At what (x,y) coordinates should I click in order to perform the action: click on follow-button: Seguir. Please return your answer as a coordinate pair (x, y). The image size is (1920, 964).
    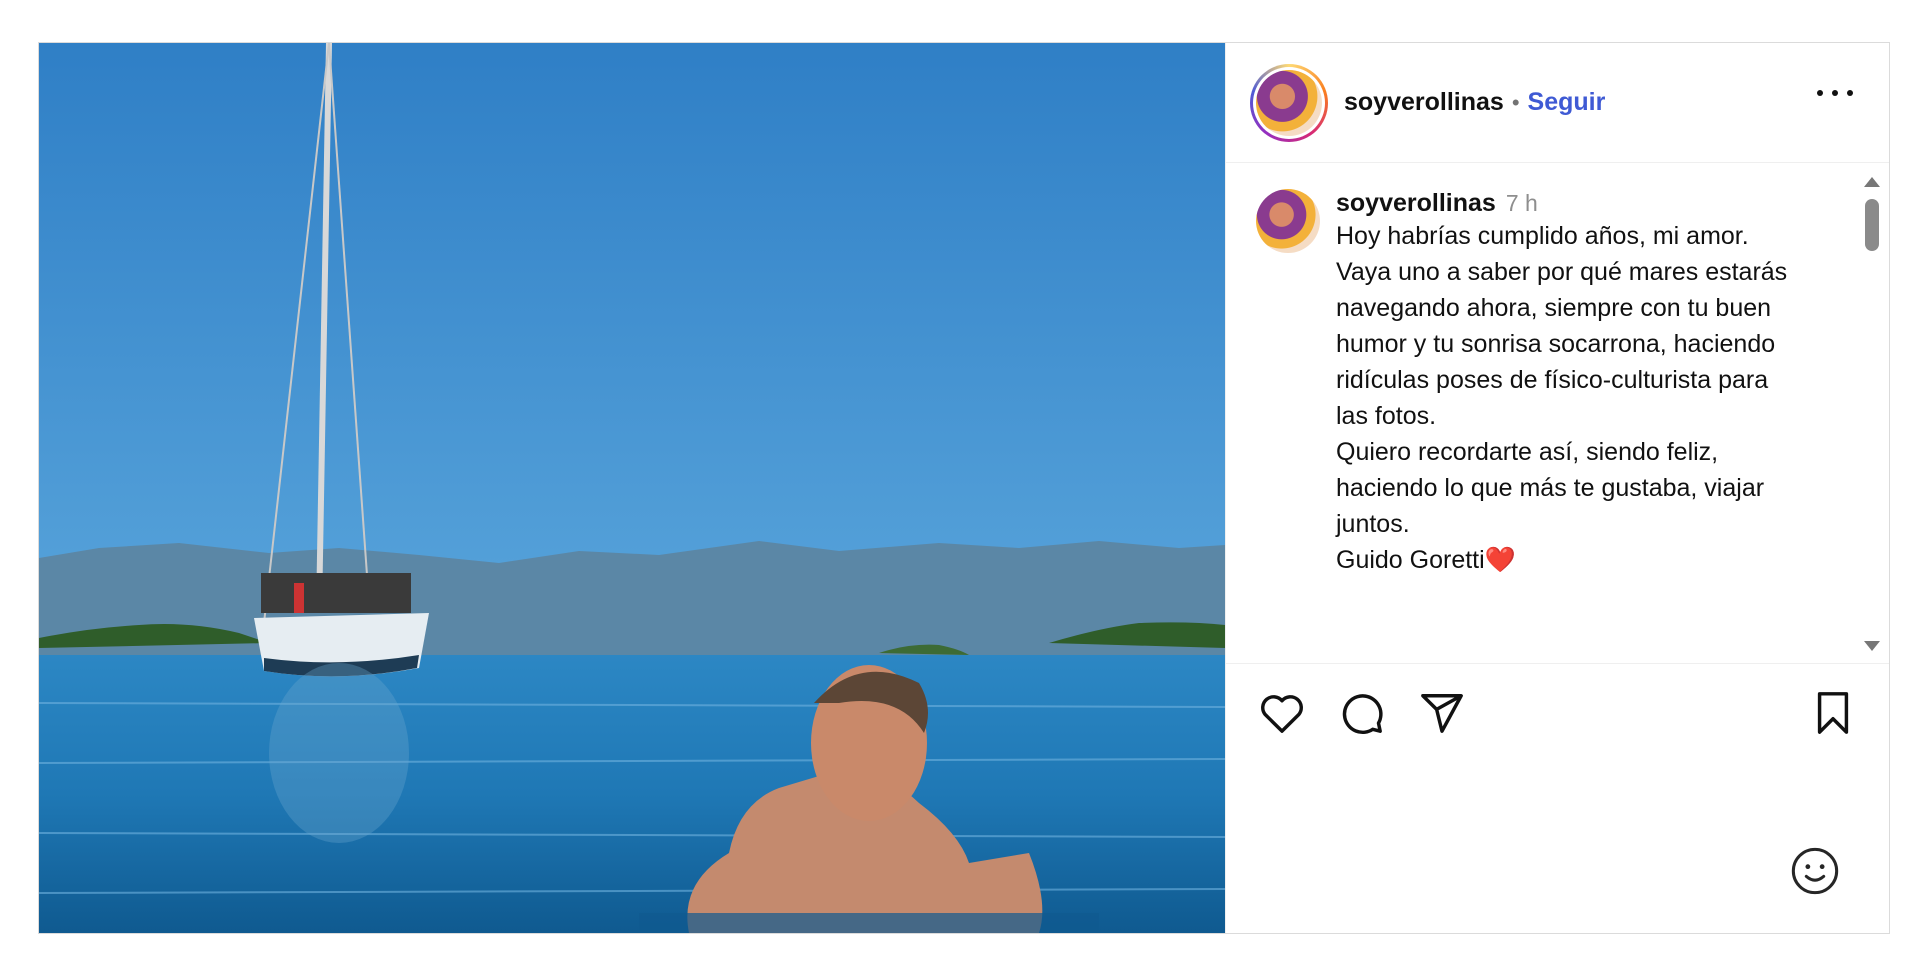
    Looking at the image, I should click on (1567, 102).